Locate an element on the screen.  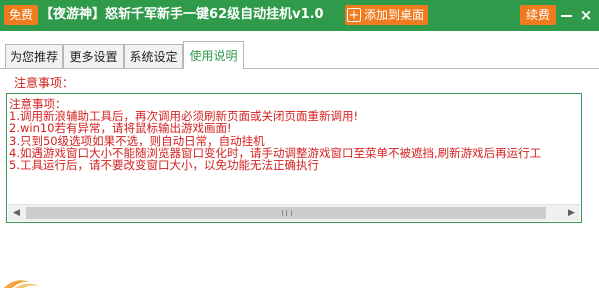
scrollbar-thumb is located at coordinates (286, 213).